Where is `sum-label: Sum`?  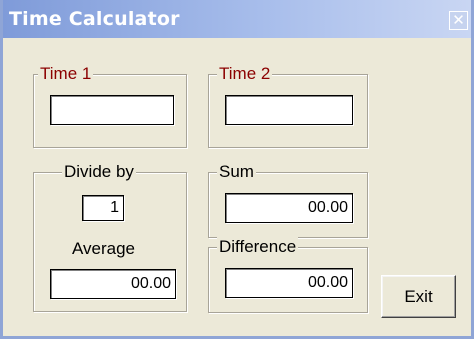 sum-label: Sum is located at coordinates (236, 172).